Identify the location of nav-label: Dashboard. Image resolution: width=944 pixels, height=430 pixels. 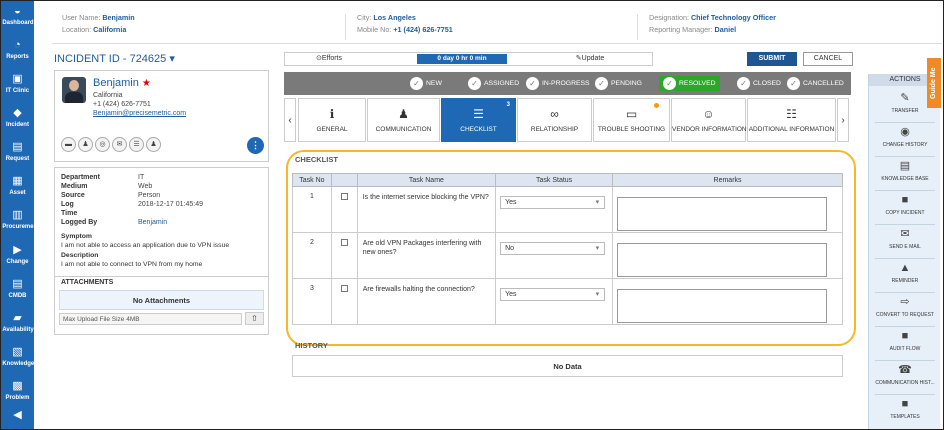
(18, 22).